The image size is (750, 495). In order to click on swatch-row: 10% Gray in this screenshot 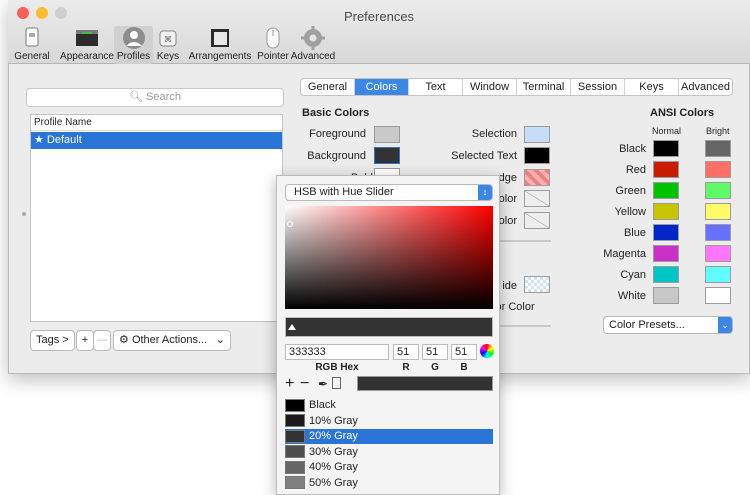, I will do `click(389, 421)`.